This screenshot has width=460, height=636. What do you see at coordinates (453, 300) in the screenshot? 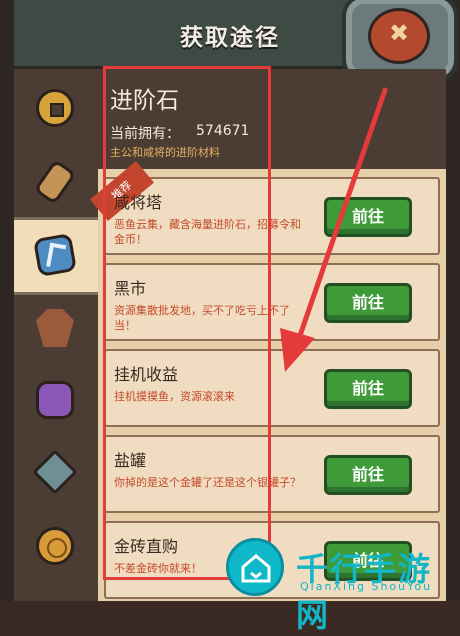
I see `right-border` at bounding box center [453, 300].